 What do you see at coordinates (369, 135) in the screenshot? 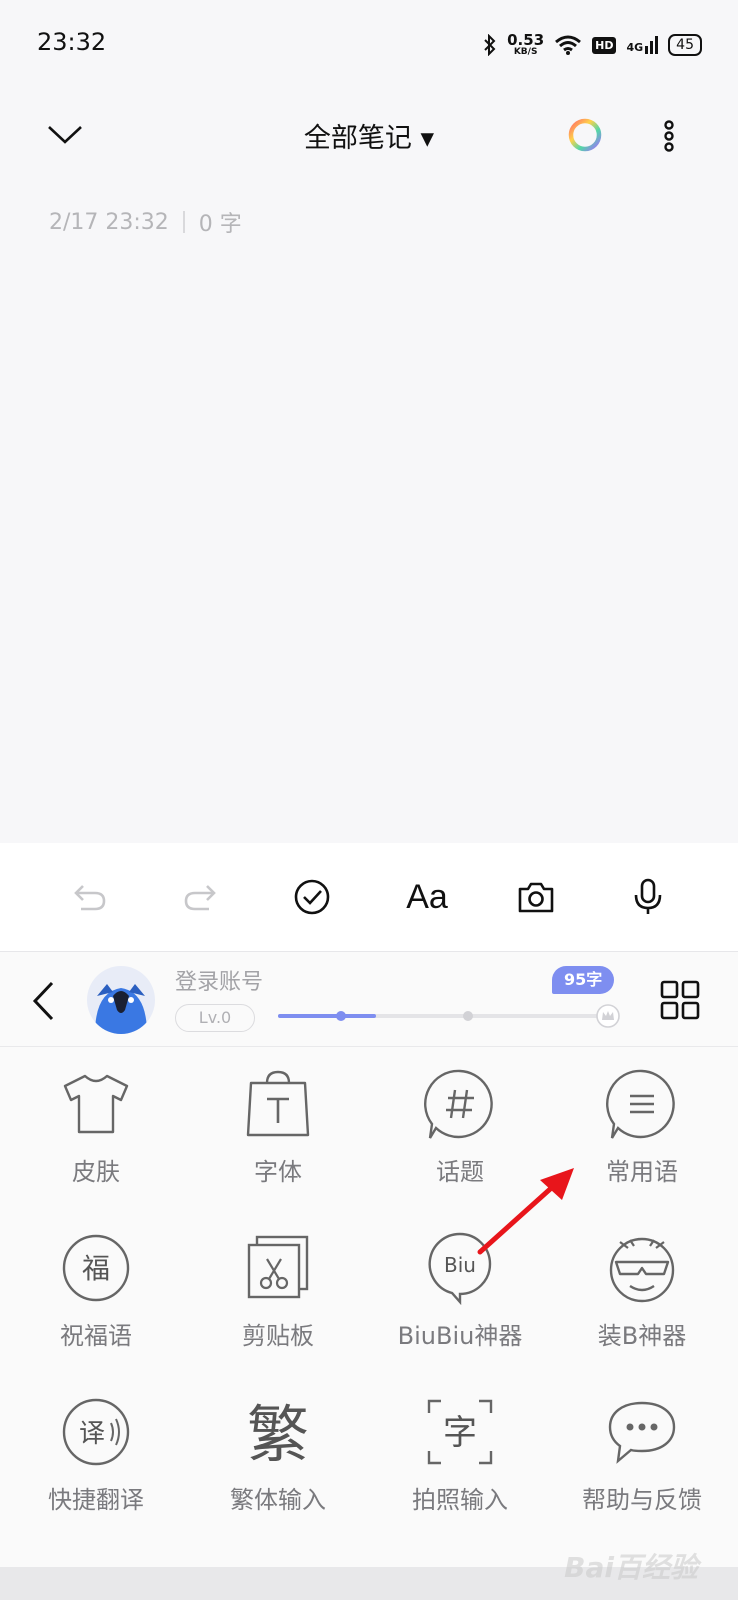
I see `notes-filter-title: 全部笔记 ▾` at bounding box center [369, 135].